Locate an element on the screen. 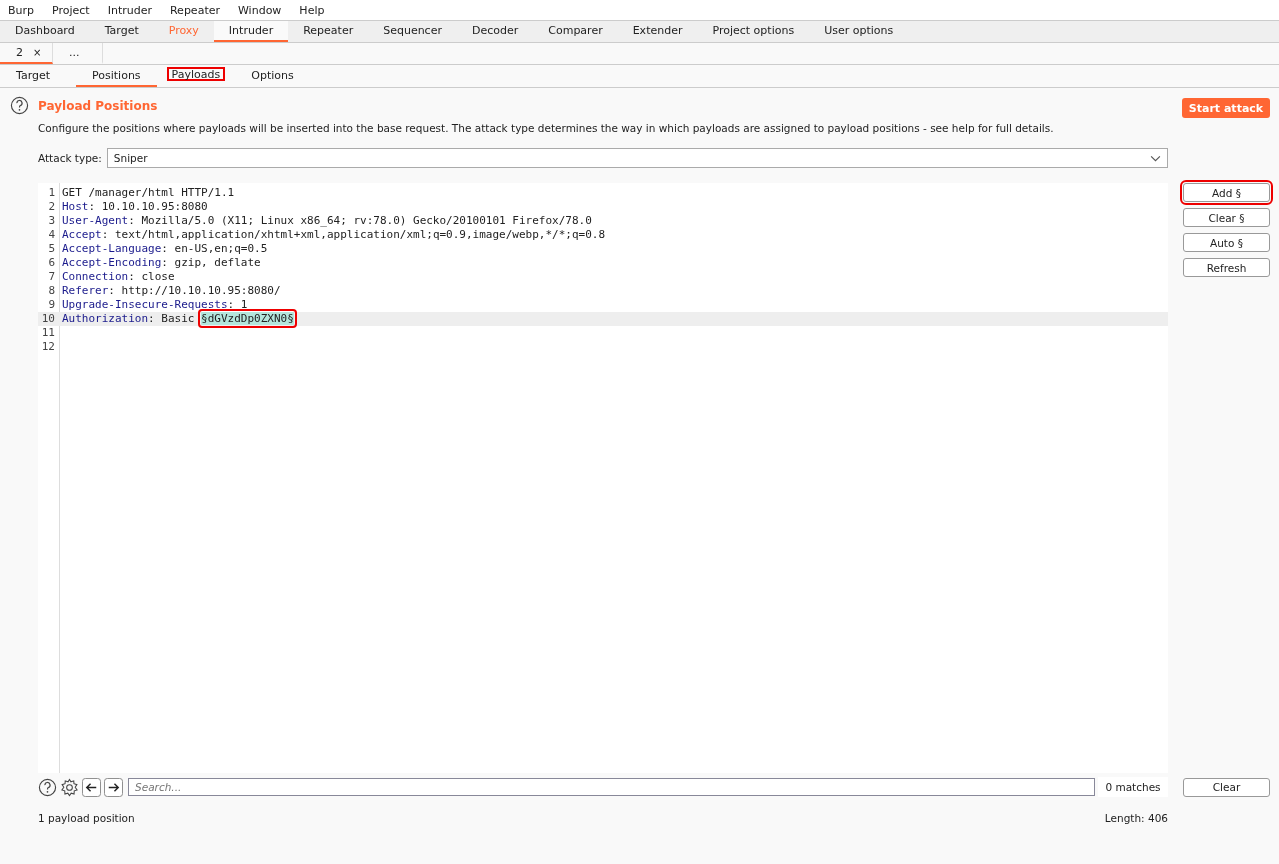 This screenshot has height=864, width=1279. request-text: : Basic is located at coordinates (172, 318).